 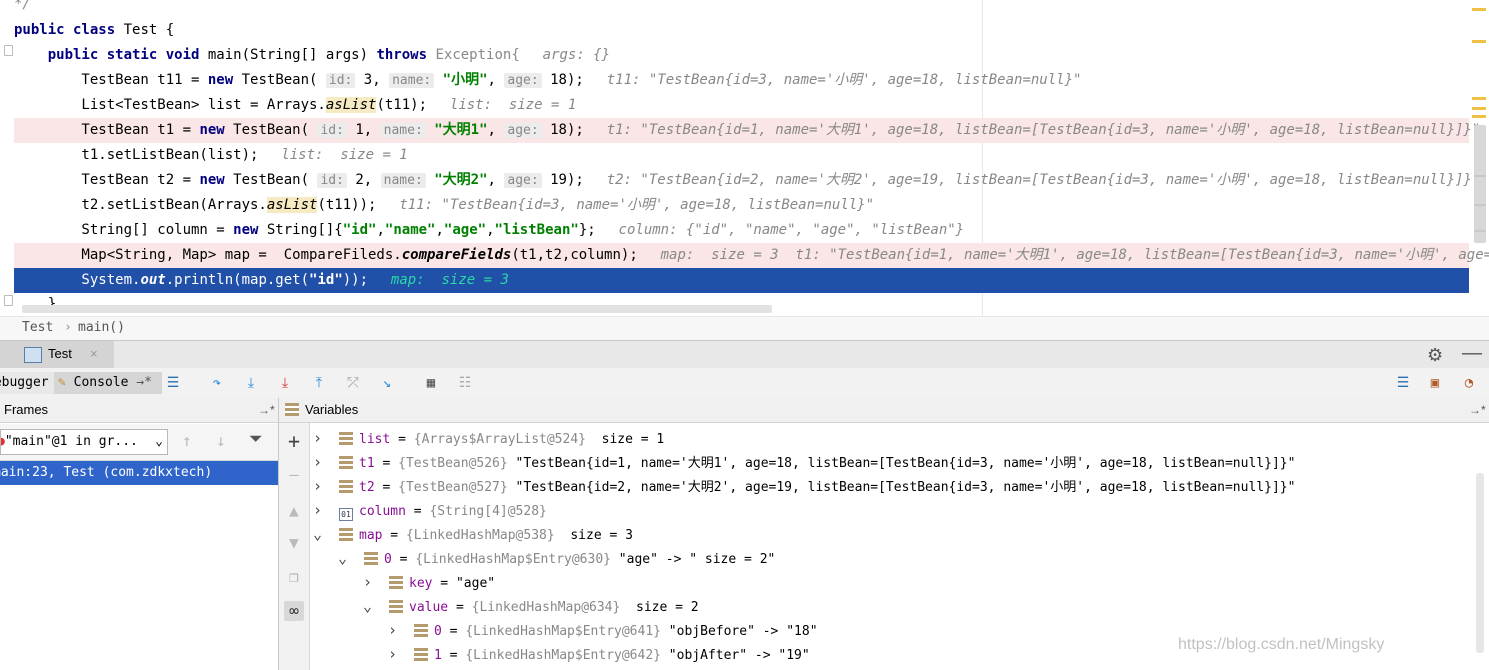 What do you see at coordinates (94, 353) in the screenshot?
I see `close-icon: ×` at bounding box center [94, 353].